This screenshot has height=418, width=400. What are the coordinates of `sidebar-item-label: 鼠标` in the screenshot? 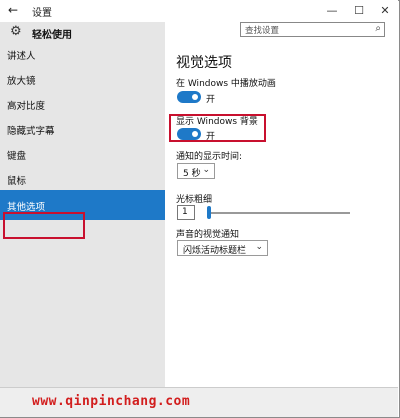 It's located at (17, 181).